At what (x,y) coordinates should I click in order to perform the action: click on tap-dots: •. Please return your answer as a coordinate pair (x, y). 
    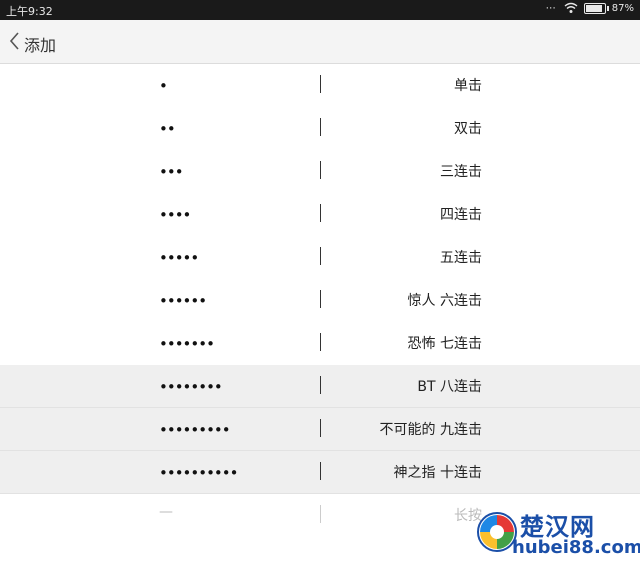
    Looking at the image, I should click on (163, 86).